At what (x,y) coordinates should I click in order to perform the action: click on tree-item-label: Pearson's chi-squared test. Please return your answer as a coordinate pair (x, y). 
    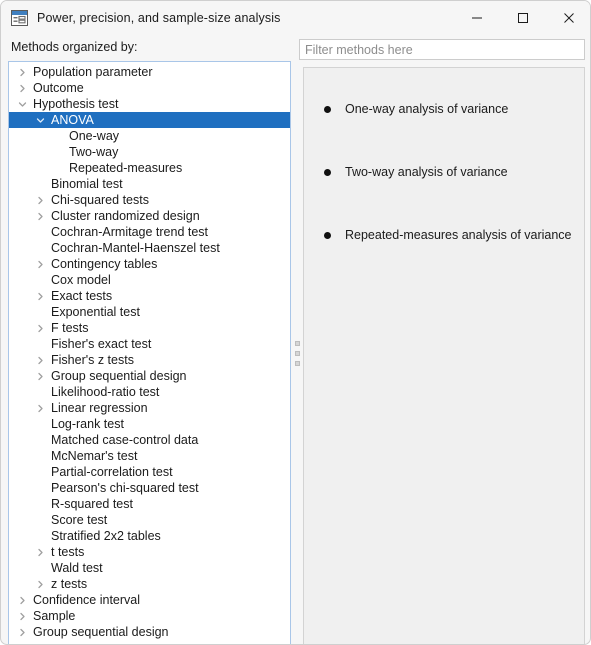
    Looking at the image, I should click on (125, 488).